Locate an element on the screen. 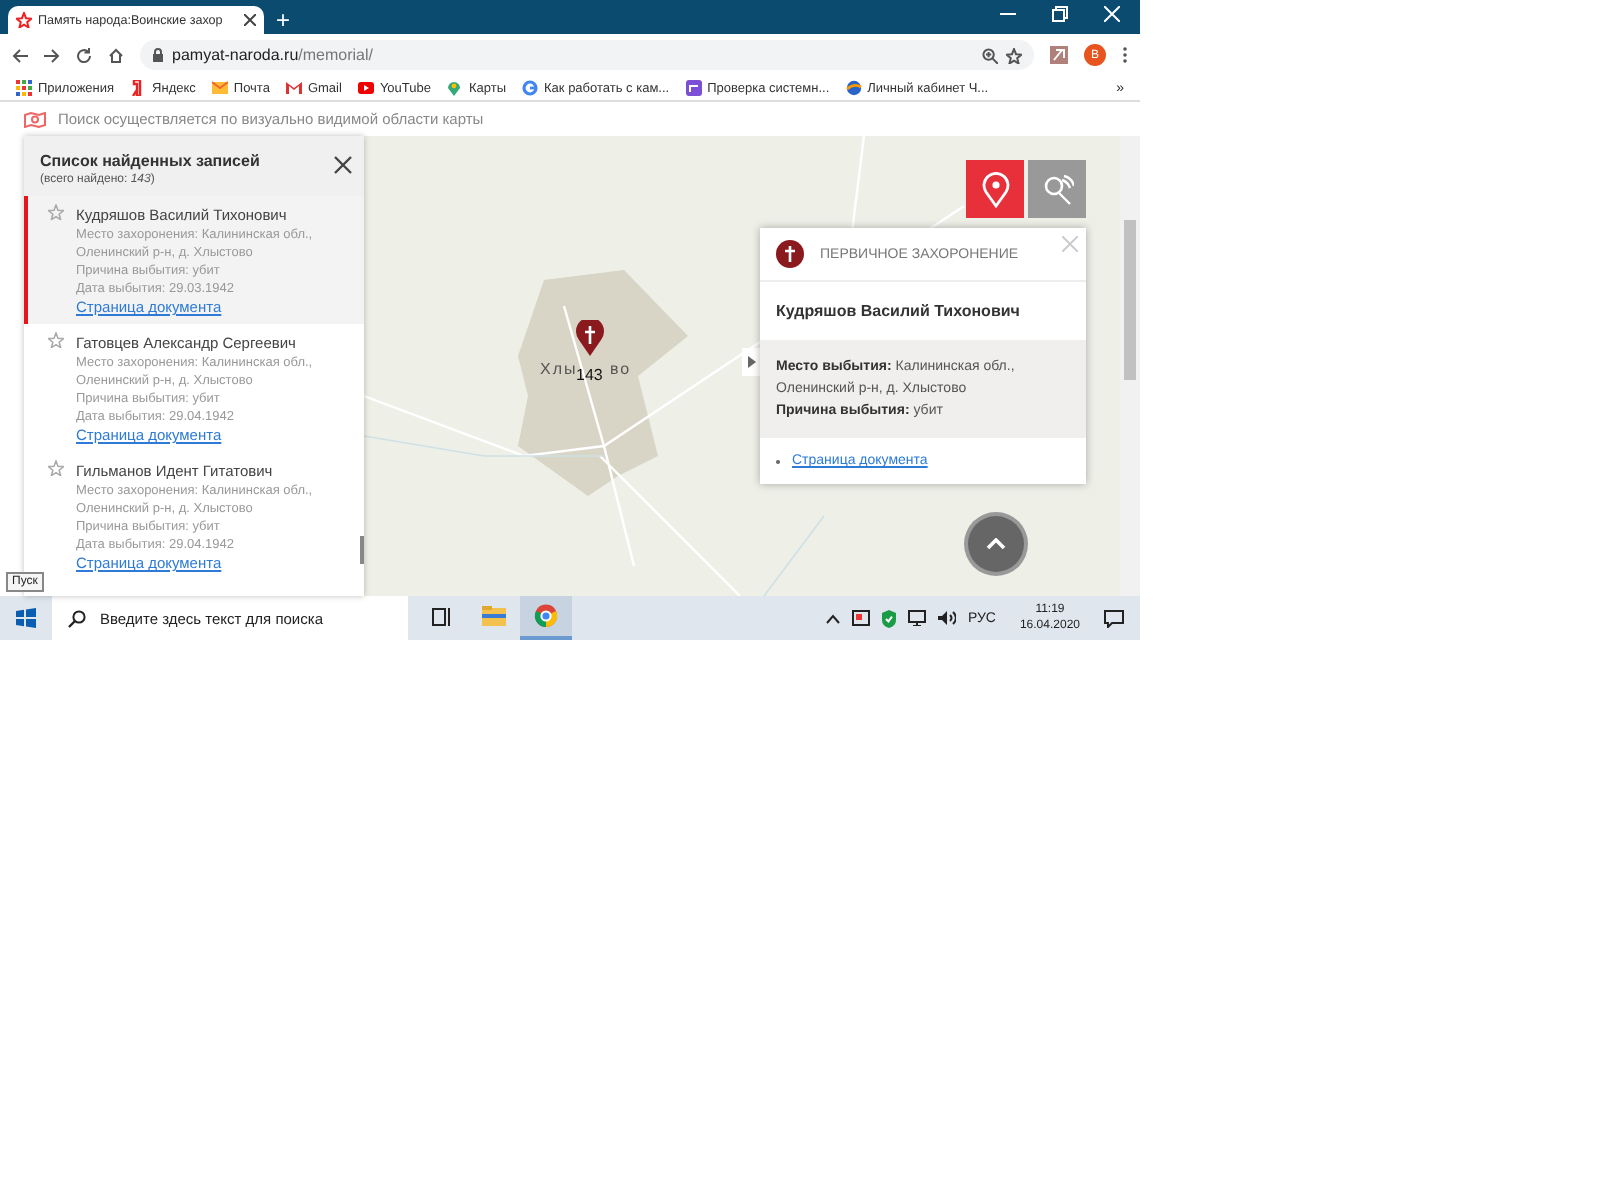 This screenshot has height=1200, width=1600. panel-toggle-button is located at coordinates (751, 362).